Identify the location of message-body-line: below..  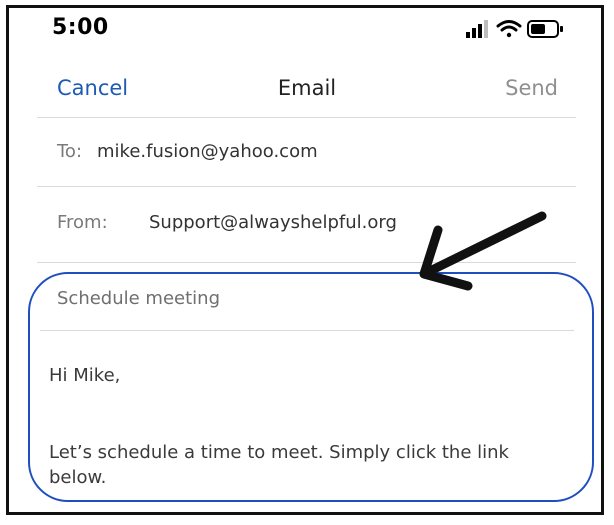
(77, 478).